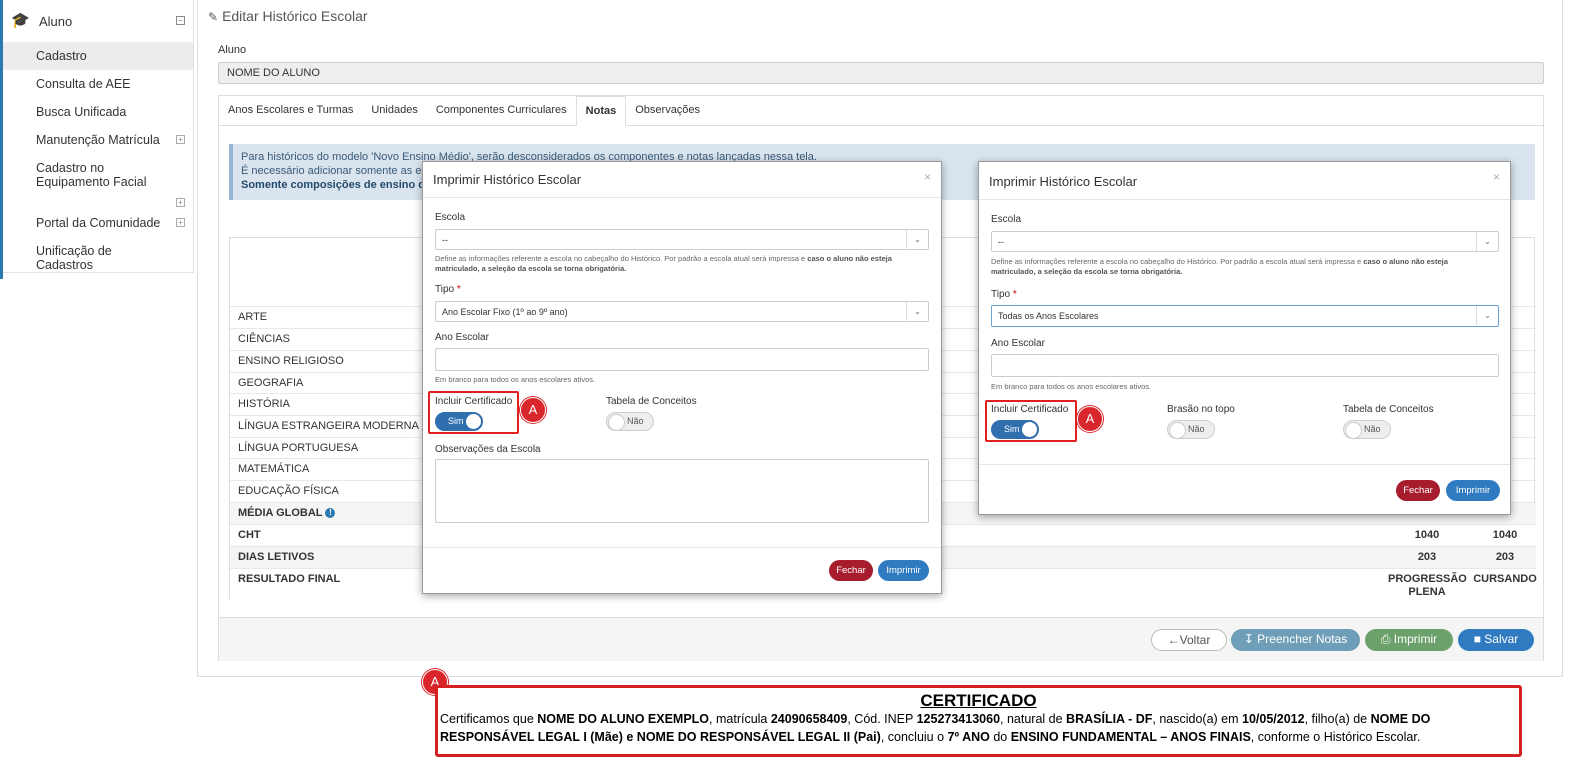 This screenshot has height=769, width=1586. Describe the element at coordinates (96, 21) in the screenshot. I see `sidebar-section-aluno: 🎓 Aluno −` at that location.